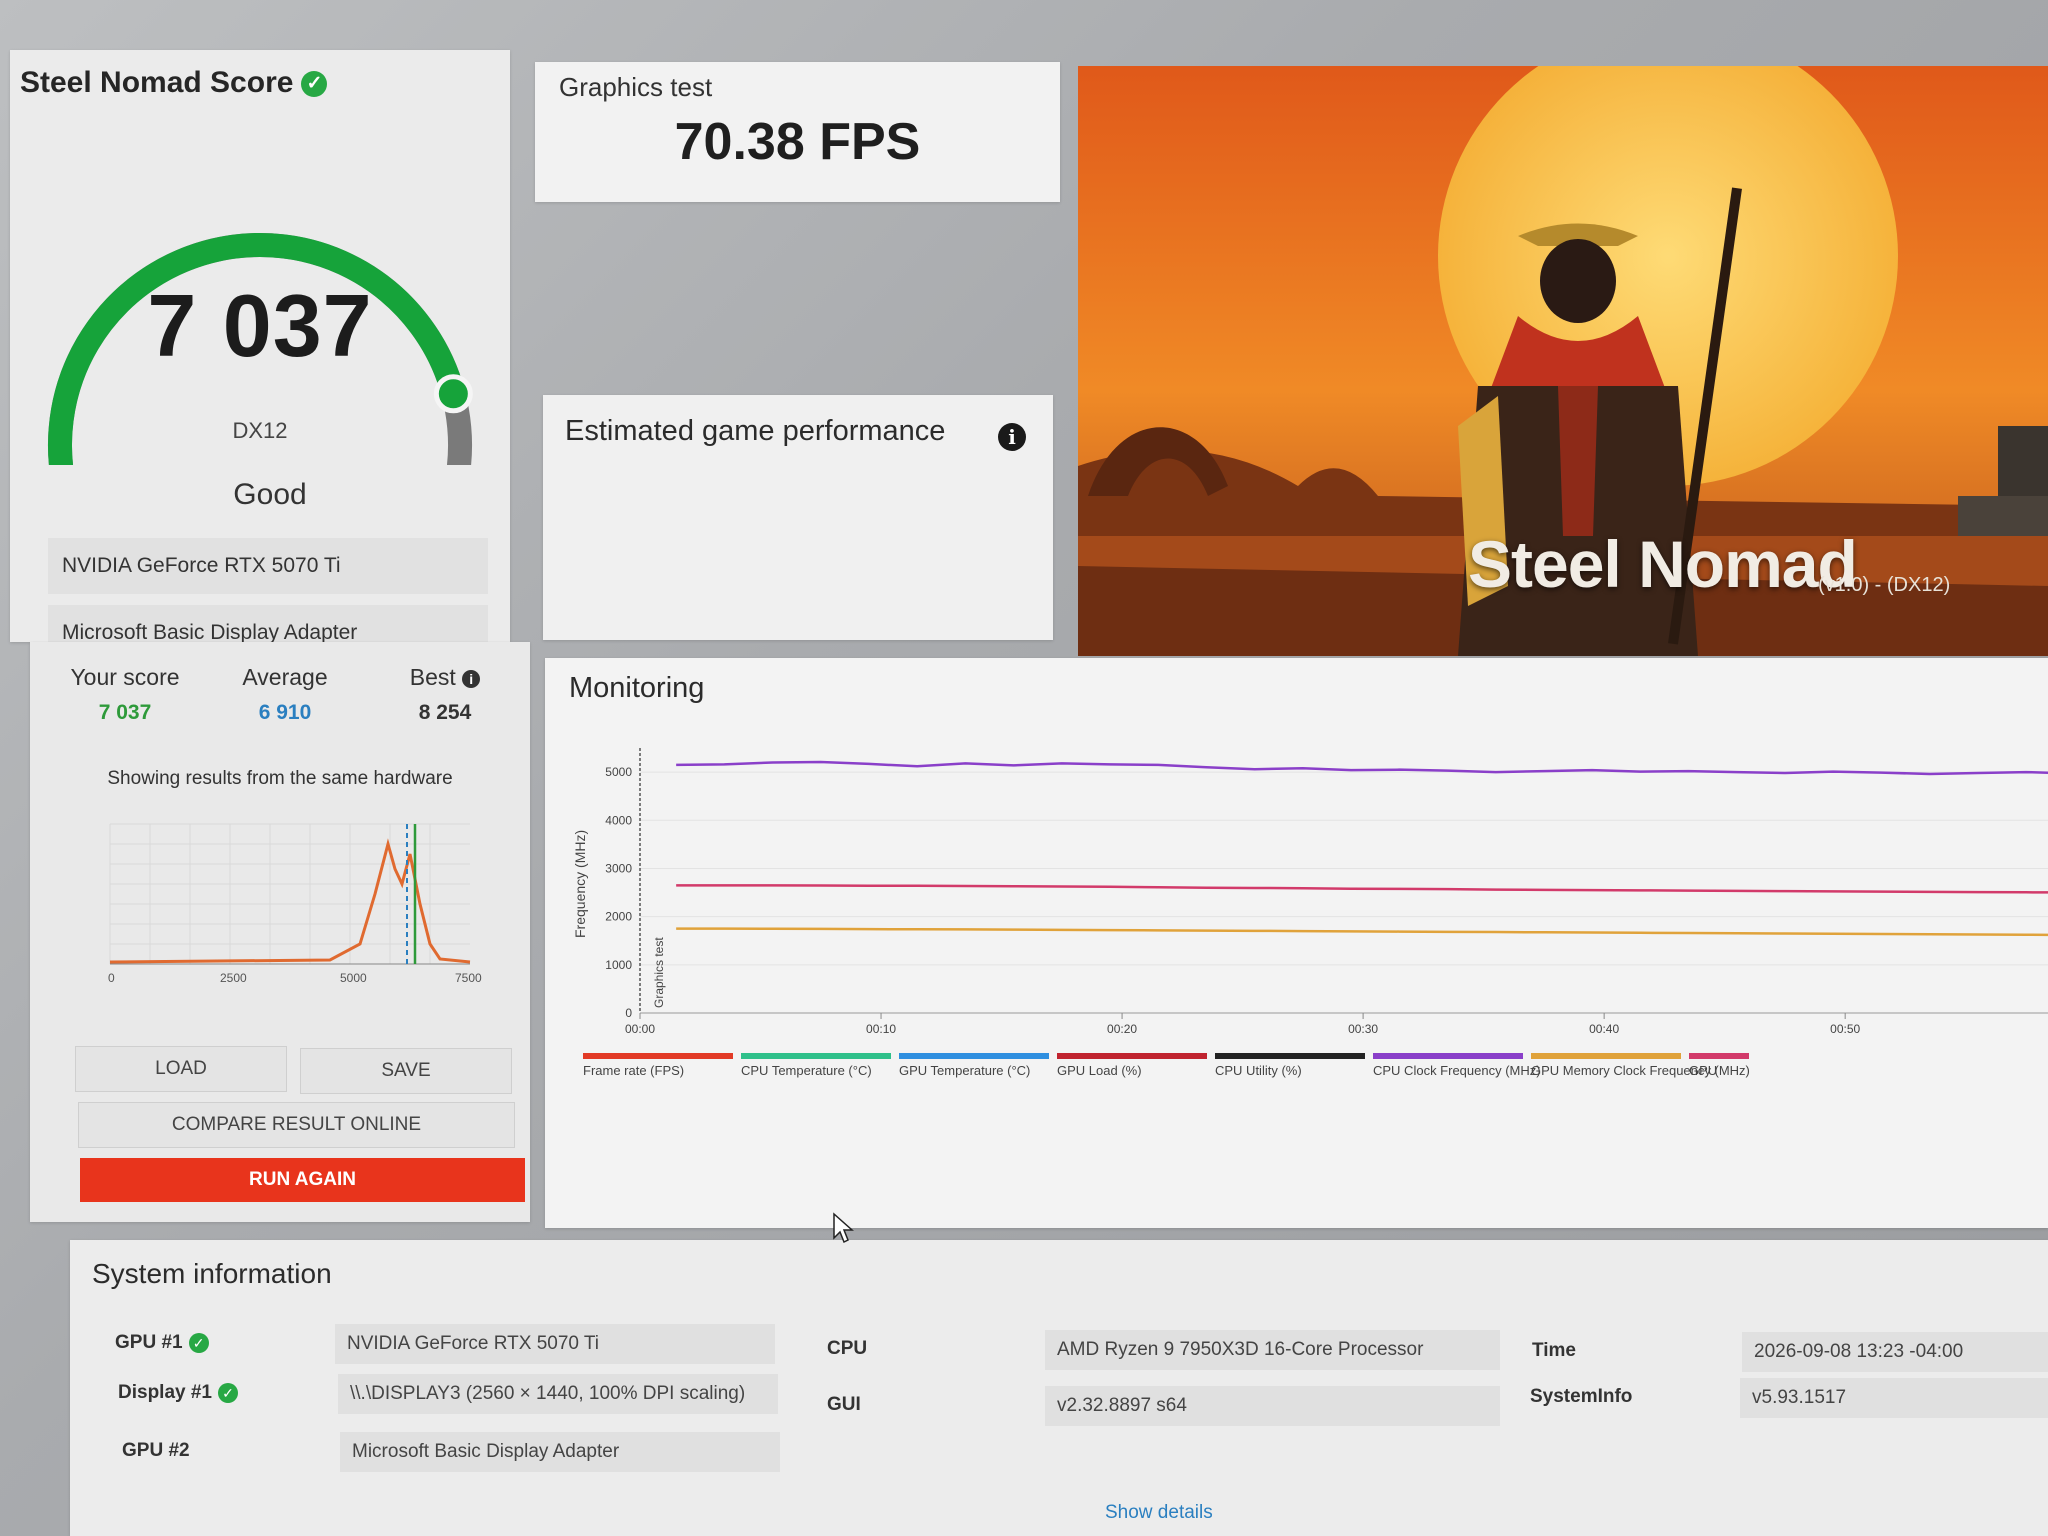  I want to click on y-axis-label: Frequency (MHz), so click(580, 884).